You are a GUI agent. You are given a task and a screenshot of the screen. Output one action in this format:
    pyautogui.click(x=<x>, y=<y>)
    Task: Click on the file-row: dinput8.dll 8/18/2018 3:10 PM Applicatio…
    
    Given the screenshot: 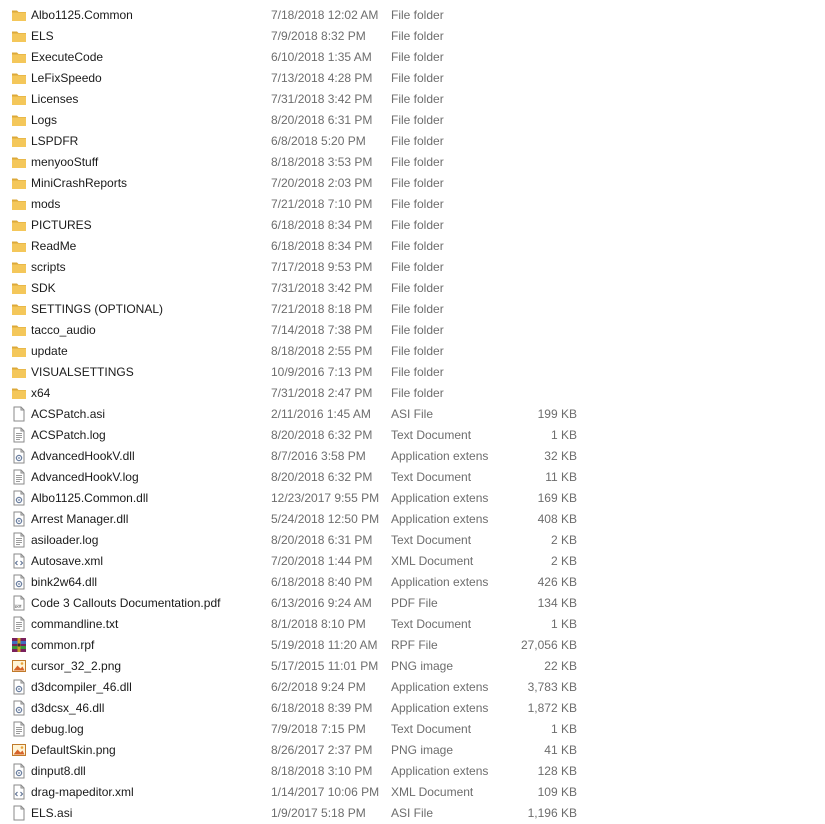 What is the action you would take?
    pyautogui.click(x=300, y=771)
    